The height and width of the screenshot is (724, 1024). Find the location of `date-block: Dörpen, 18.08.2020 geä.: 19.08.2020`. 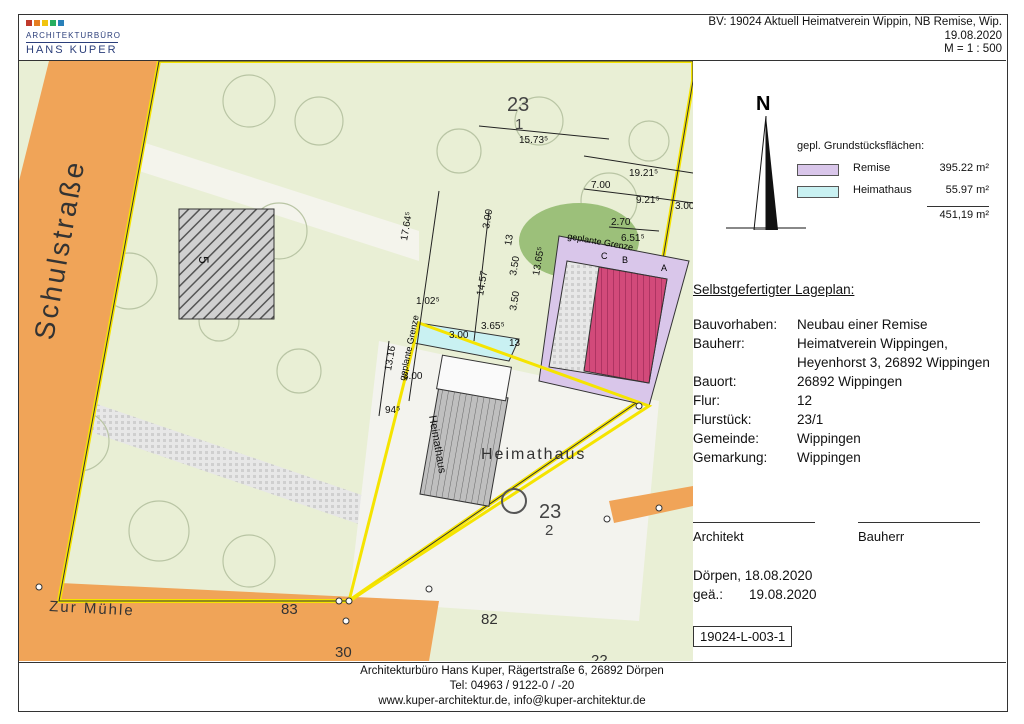

date-block: Dörpen, 18.08.2020 geä.: 19.08.2020 is located at coordinates (755, 585).